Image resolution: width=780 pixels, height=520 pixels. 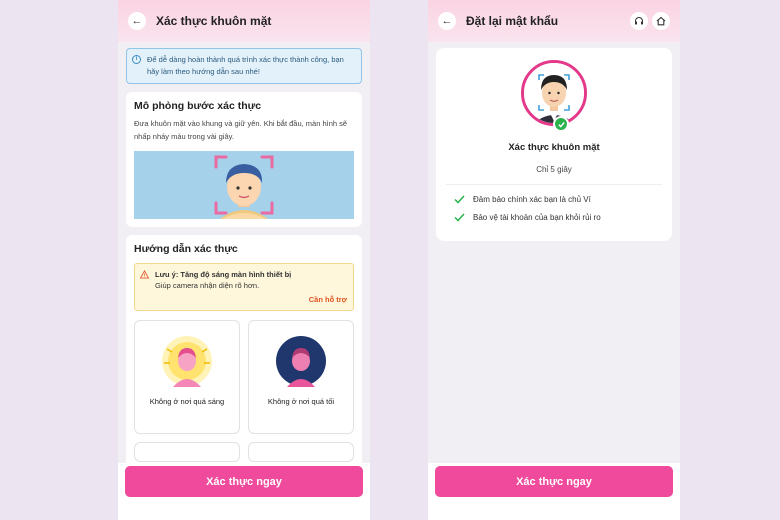 I want to click on tile-too-bright: Không ở nơi quá sáng, so click(x=187, y=377).